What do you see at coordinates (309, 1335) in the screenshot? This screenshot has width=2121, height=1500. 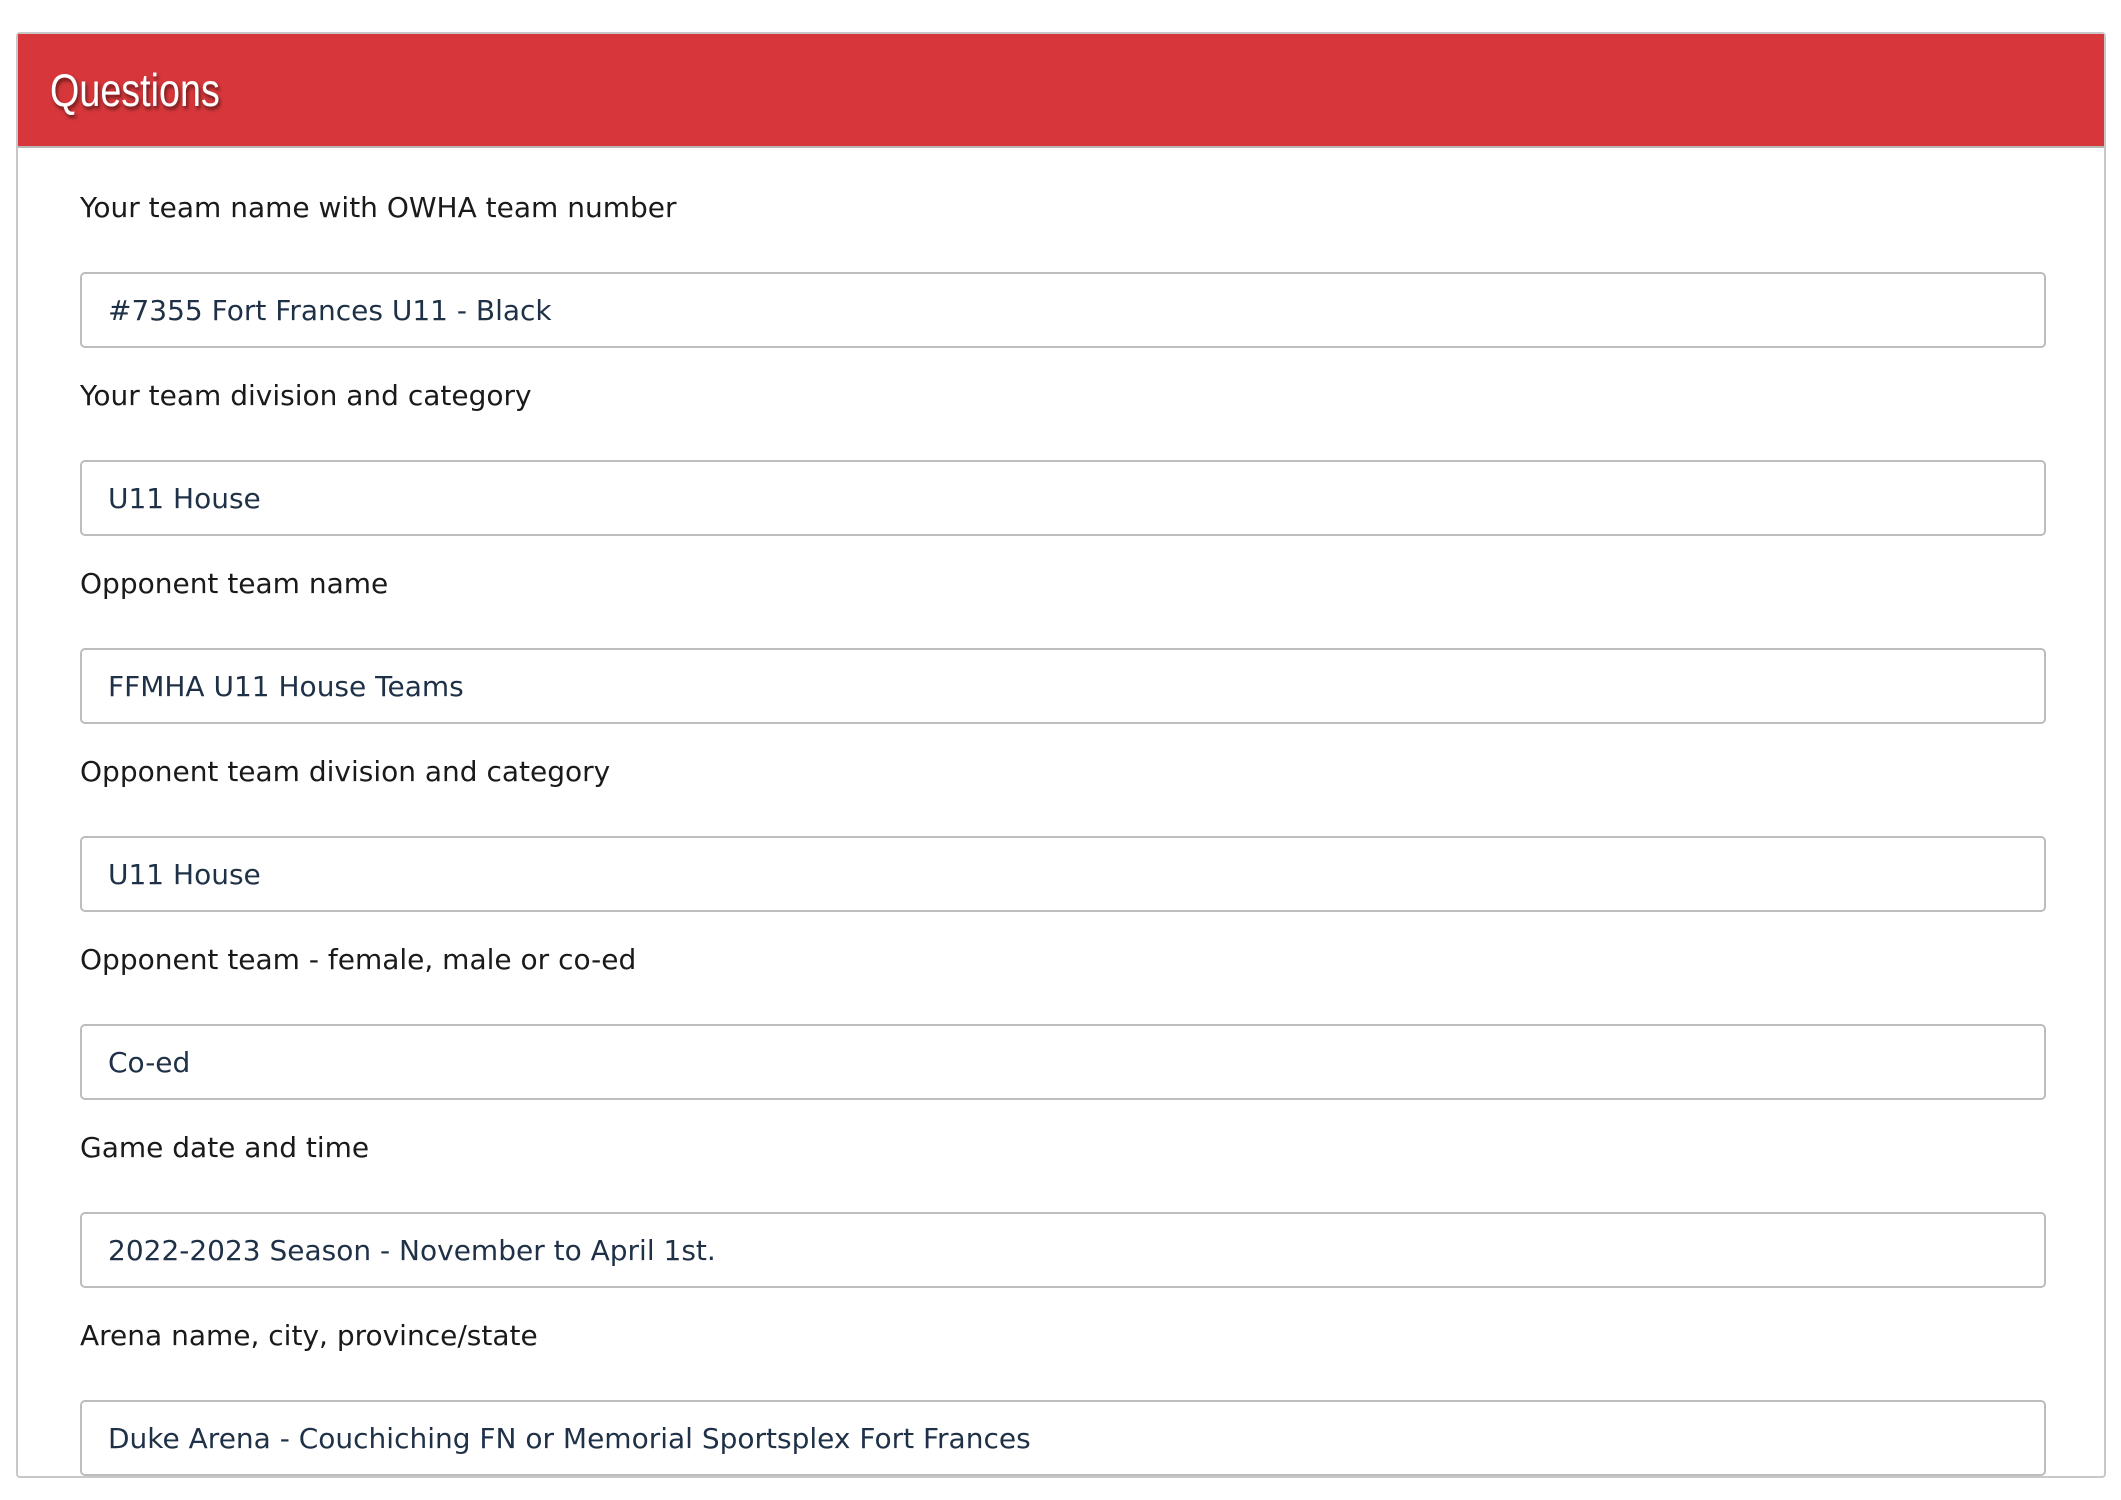 I see `field-label: Arena name, city, province/state` at bounding box center [309, 1335].